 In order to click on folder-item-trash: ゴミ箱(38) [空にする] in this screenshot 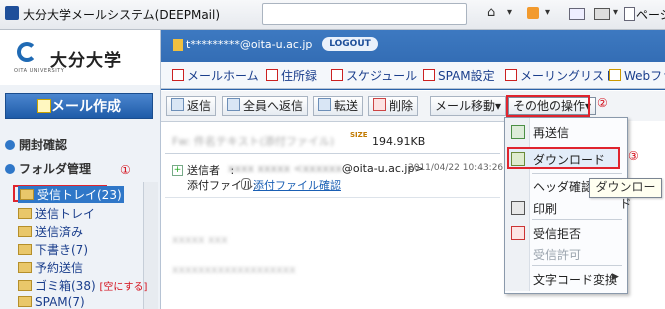, I will do `click(82, 285)`.